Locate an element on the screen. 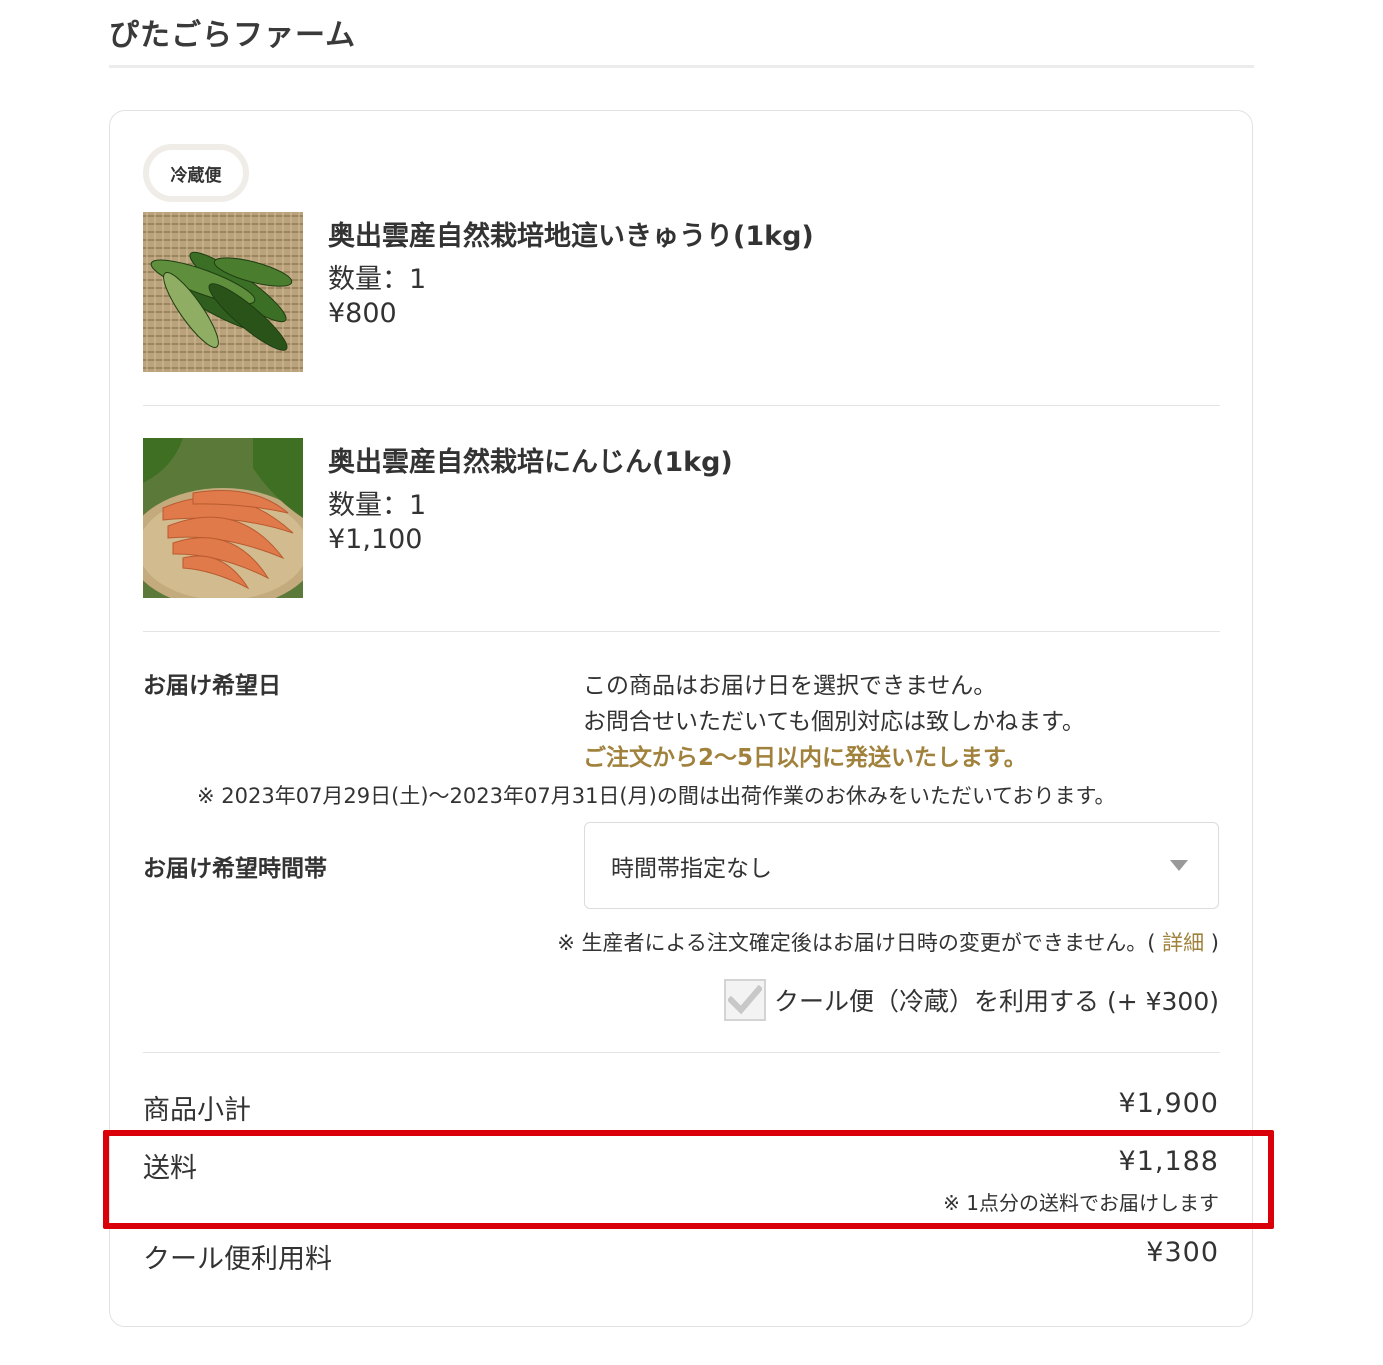 This screenshot has width=1383, height=1365. shipping-value: ¥1,188 is located at coordinates (1168, 1161).